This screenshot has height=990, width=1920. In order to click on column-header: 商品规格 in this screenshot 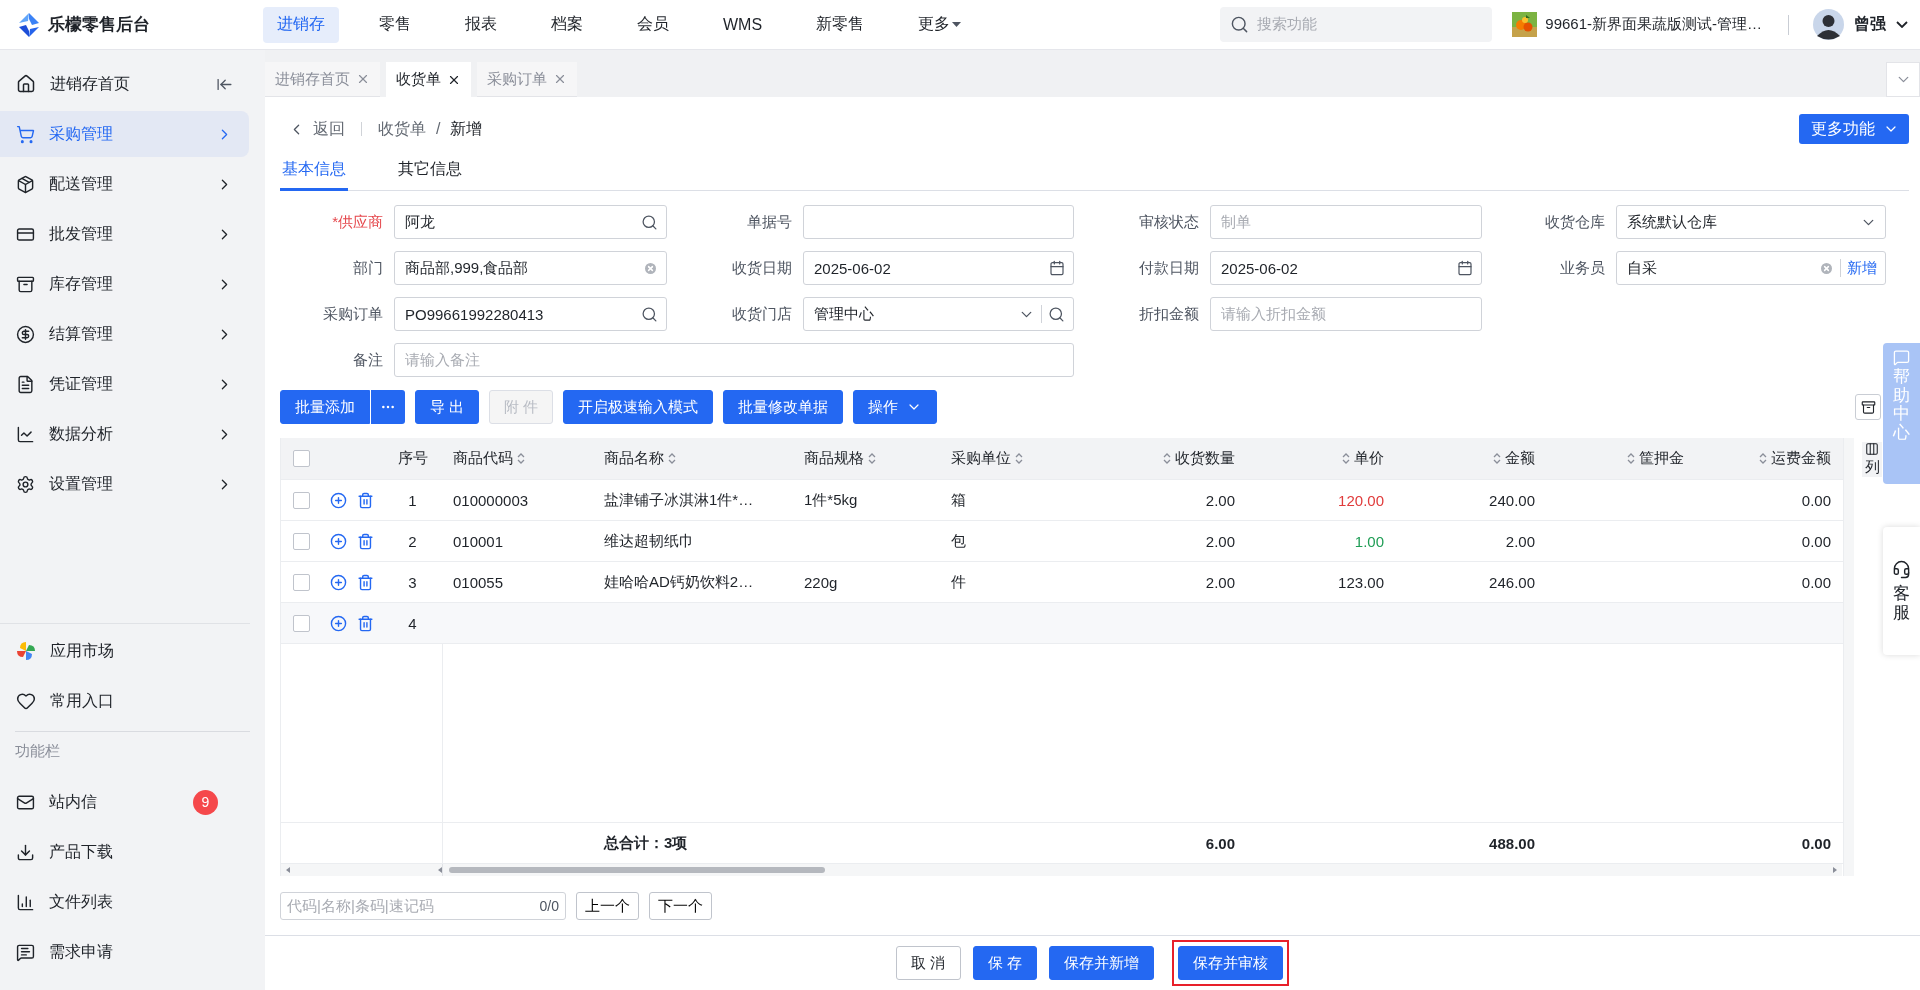, I will do `click(867, 458)`.